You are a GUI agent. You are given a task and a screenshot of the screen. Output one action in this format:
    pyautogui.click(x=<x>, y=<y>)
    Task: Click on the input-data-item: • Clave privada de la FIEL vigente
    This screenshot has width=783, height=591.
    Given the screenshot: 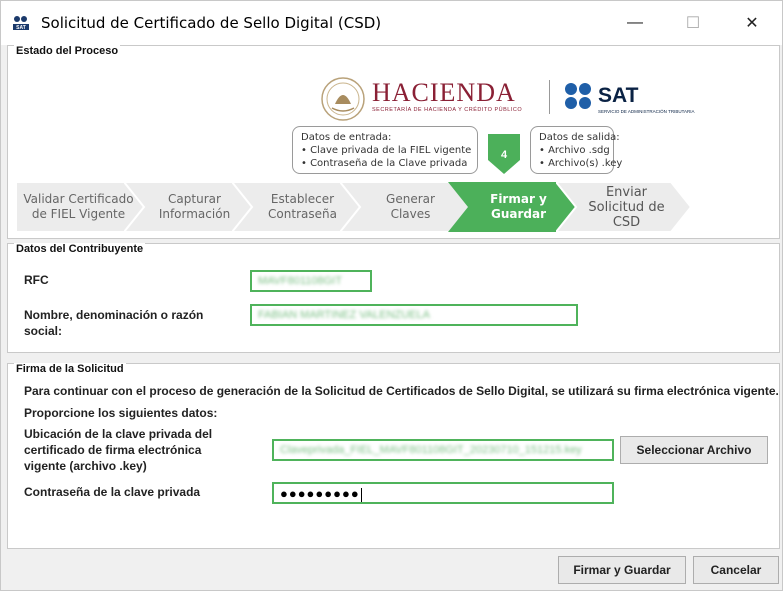 What is the action you would take?
    pyautogui.click(x=386, y=150)
    